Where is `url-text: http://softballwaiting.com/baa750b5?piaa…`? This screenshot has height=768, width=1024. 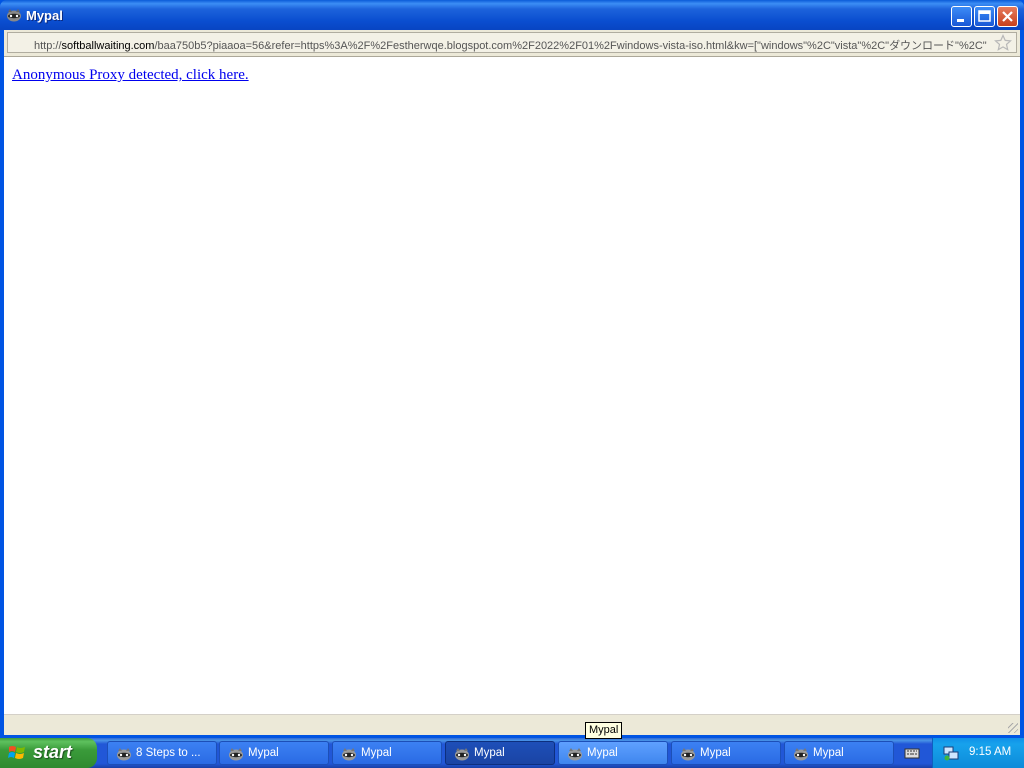 url-text: http://softballwaiting.com/baa750b5?piaa… is located at coordinates (511, 45).